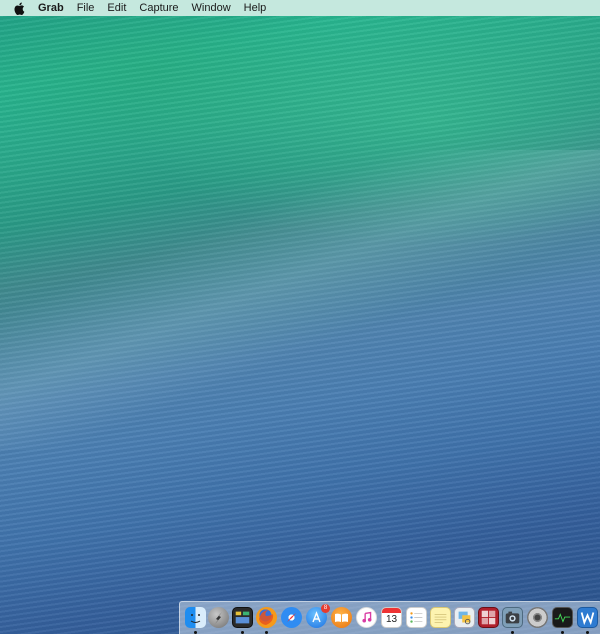 The image size is (600, 634). What do you see at coordinates (587, 617) in the screenshot?
I see `word-icon` at bounding box center [587, 617].